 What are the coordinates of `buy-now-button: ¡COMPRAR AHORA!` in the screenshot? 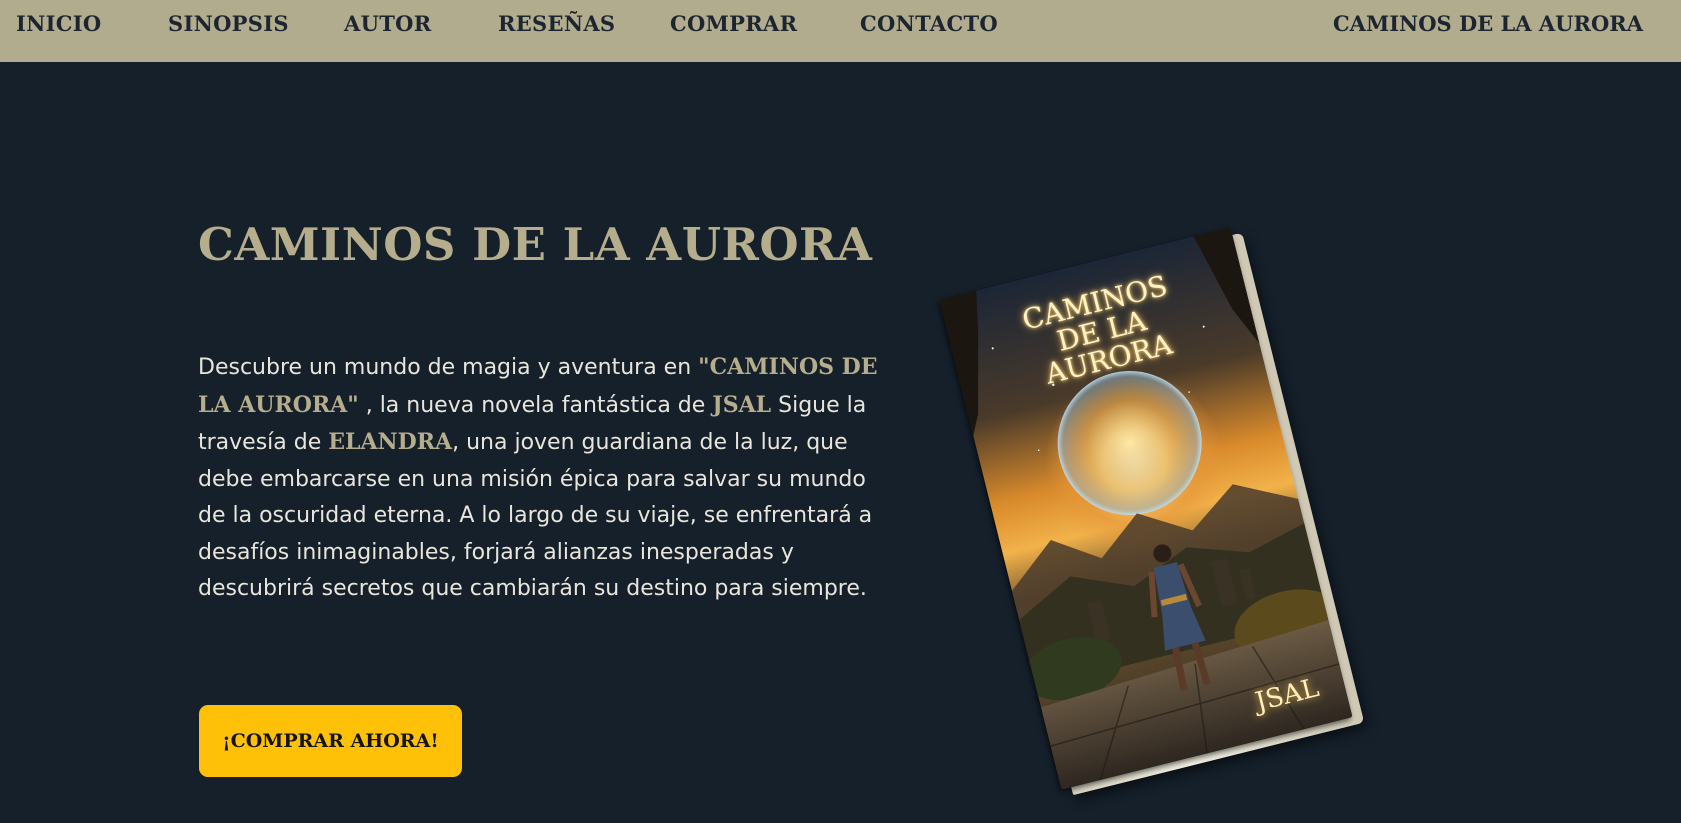 It's located at (330, 741).